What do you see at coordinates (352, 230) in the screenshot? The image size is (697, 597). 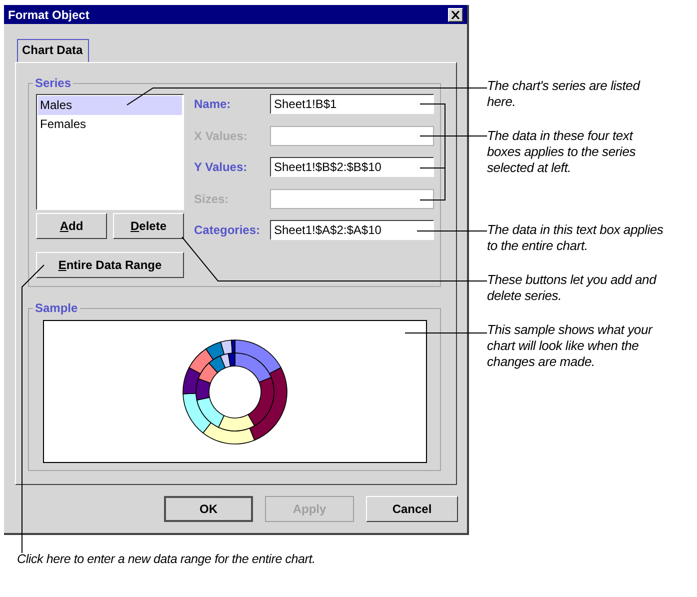 I see `input-field: Sheet1!$A$2:$A$10` at bounding box center [352, 230].